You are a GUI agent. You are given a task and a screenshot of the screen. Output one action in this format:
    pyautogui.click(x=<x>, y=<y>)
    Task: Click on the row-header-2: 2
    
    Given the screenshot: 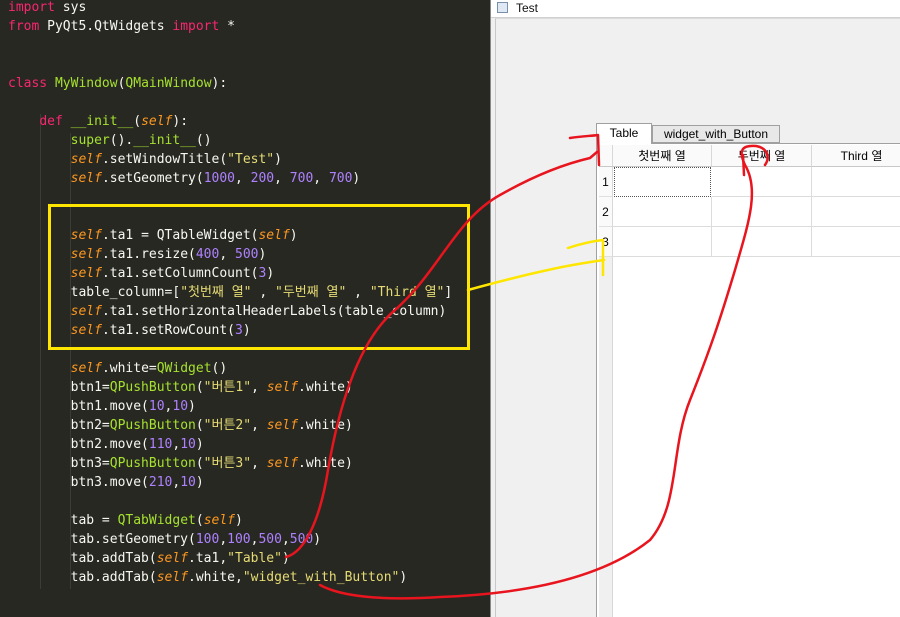 What is the action you would take?
    pyautogui.click(x=606, y=212)
    